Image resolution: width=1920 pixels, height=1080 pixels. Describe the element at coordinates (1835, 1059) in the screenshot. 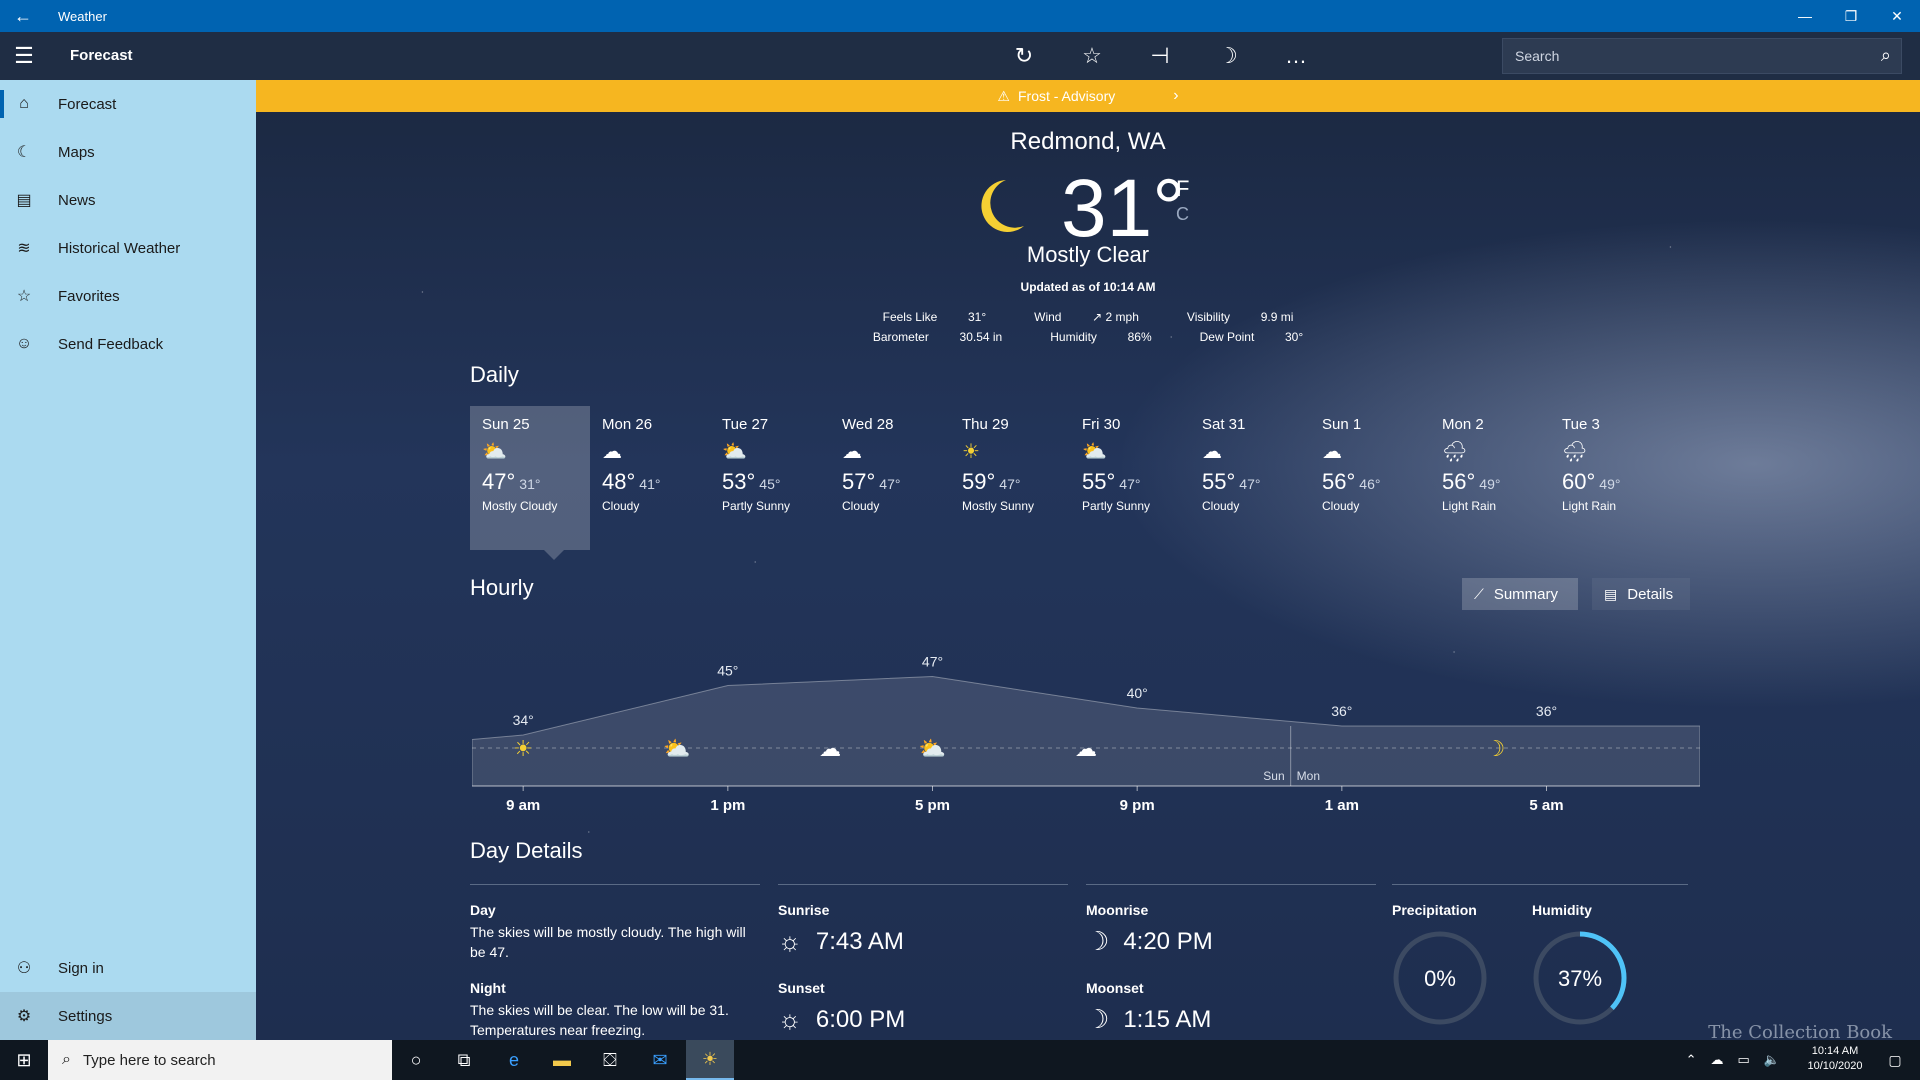

I see `clock: 10:14 AM 10/10/2020` at that location.